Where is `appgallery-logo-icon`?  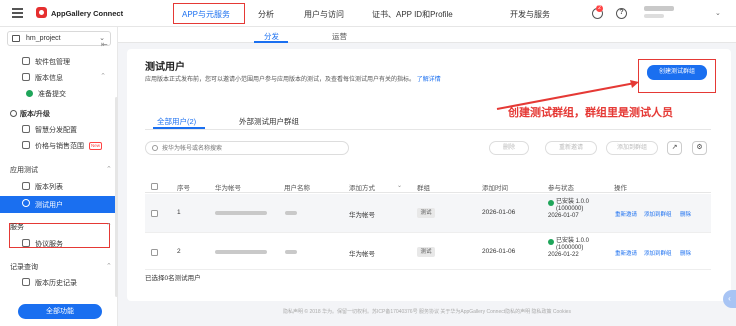 appgallery-logo-icon is located at coordinates (41, 12).